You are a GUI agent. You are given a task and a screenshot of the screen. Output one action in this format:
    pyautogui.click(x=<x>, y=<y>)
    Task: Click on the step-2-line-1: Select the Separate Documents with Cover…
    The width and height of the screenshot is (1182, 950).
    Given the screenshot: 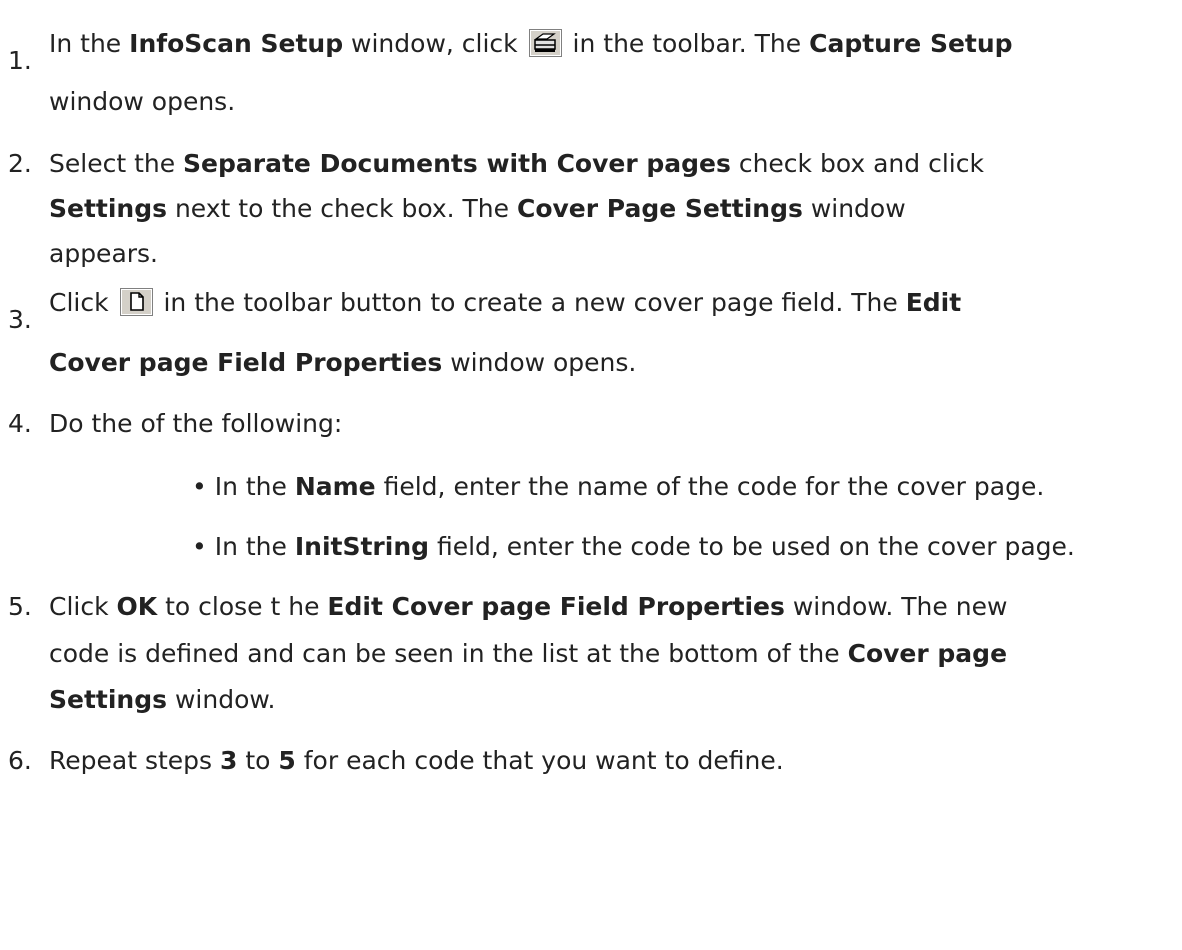 What is the action you would take?
    pyautogui.click(x=516, y=163)
    